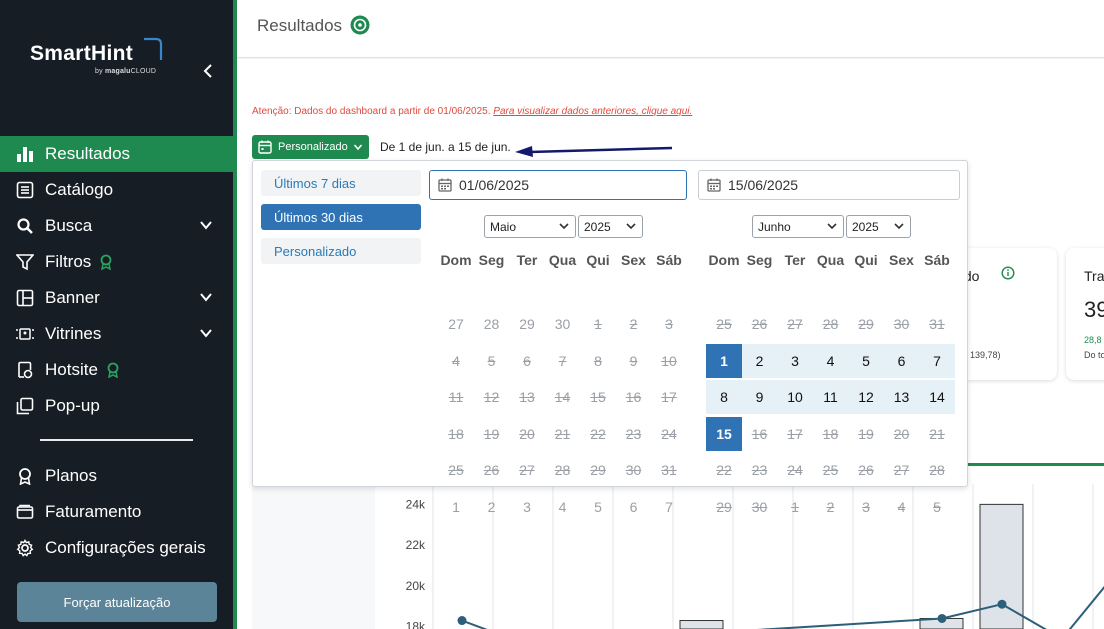 The height and width of the screenshot is (629, 1104). What do you see at coordinates (210, 72) in the screenshot?
I see `collapse-sidebar-icon` at bounding box center [210, 72].